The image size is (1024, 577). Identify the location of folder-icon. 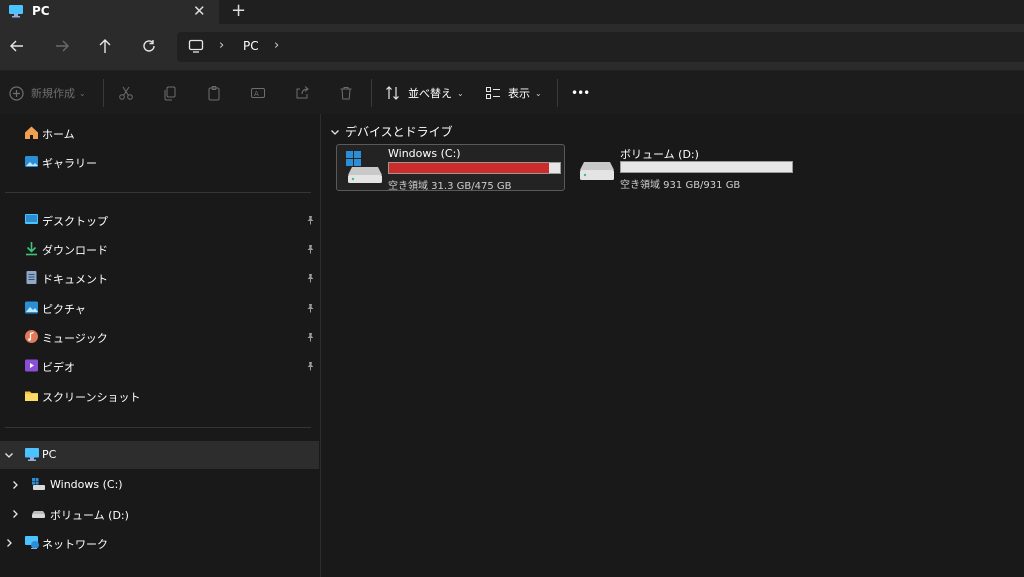
(31, 397).